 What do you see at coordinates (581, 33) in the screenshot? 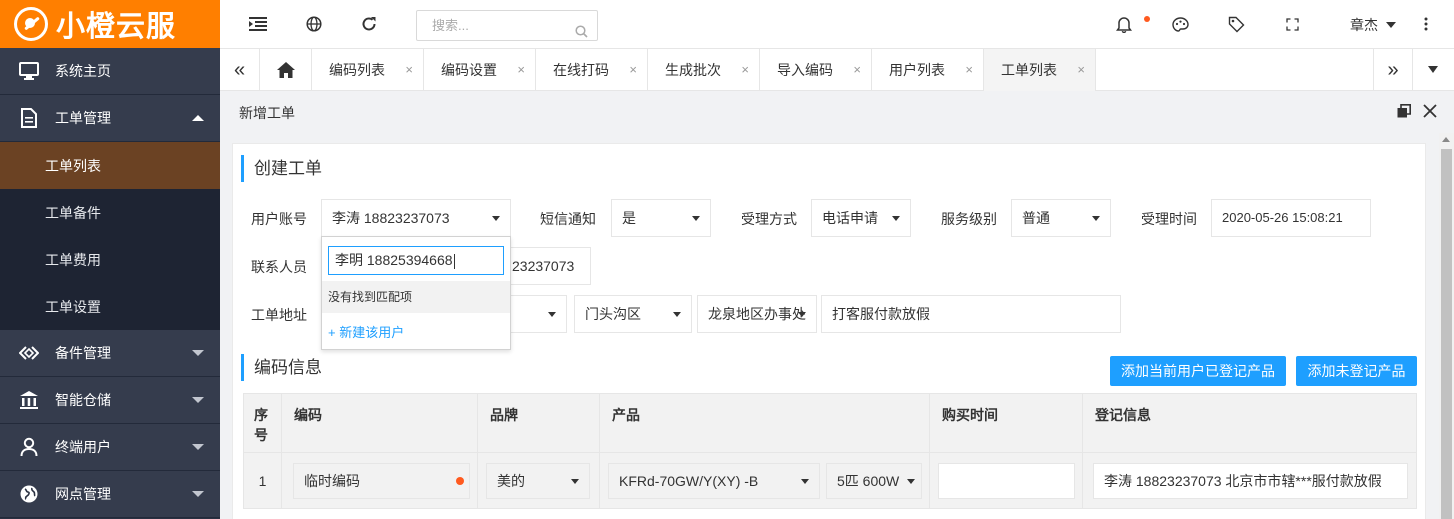
I see `search-icon` at bounding box center [581, 33].